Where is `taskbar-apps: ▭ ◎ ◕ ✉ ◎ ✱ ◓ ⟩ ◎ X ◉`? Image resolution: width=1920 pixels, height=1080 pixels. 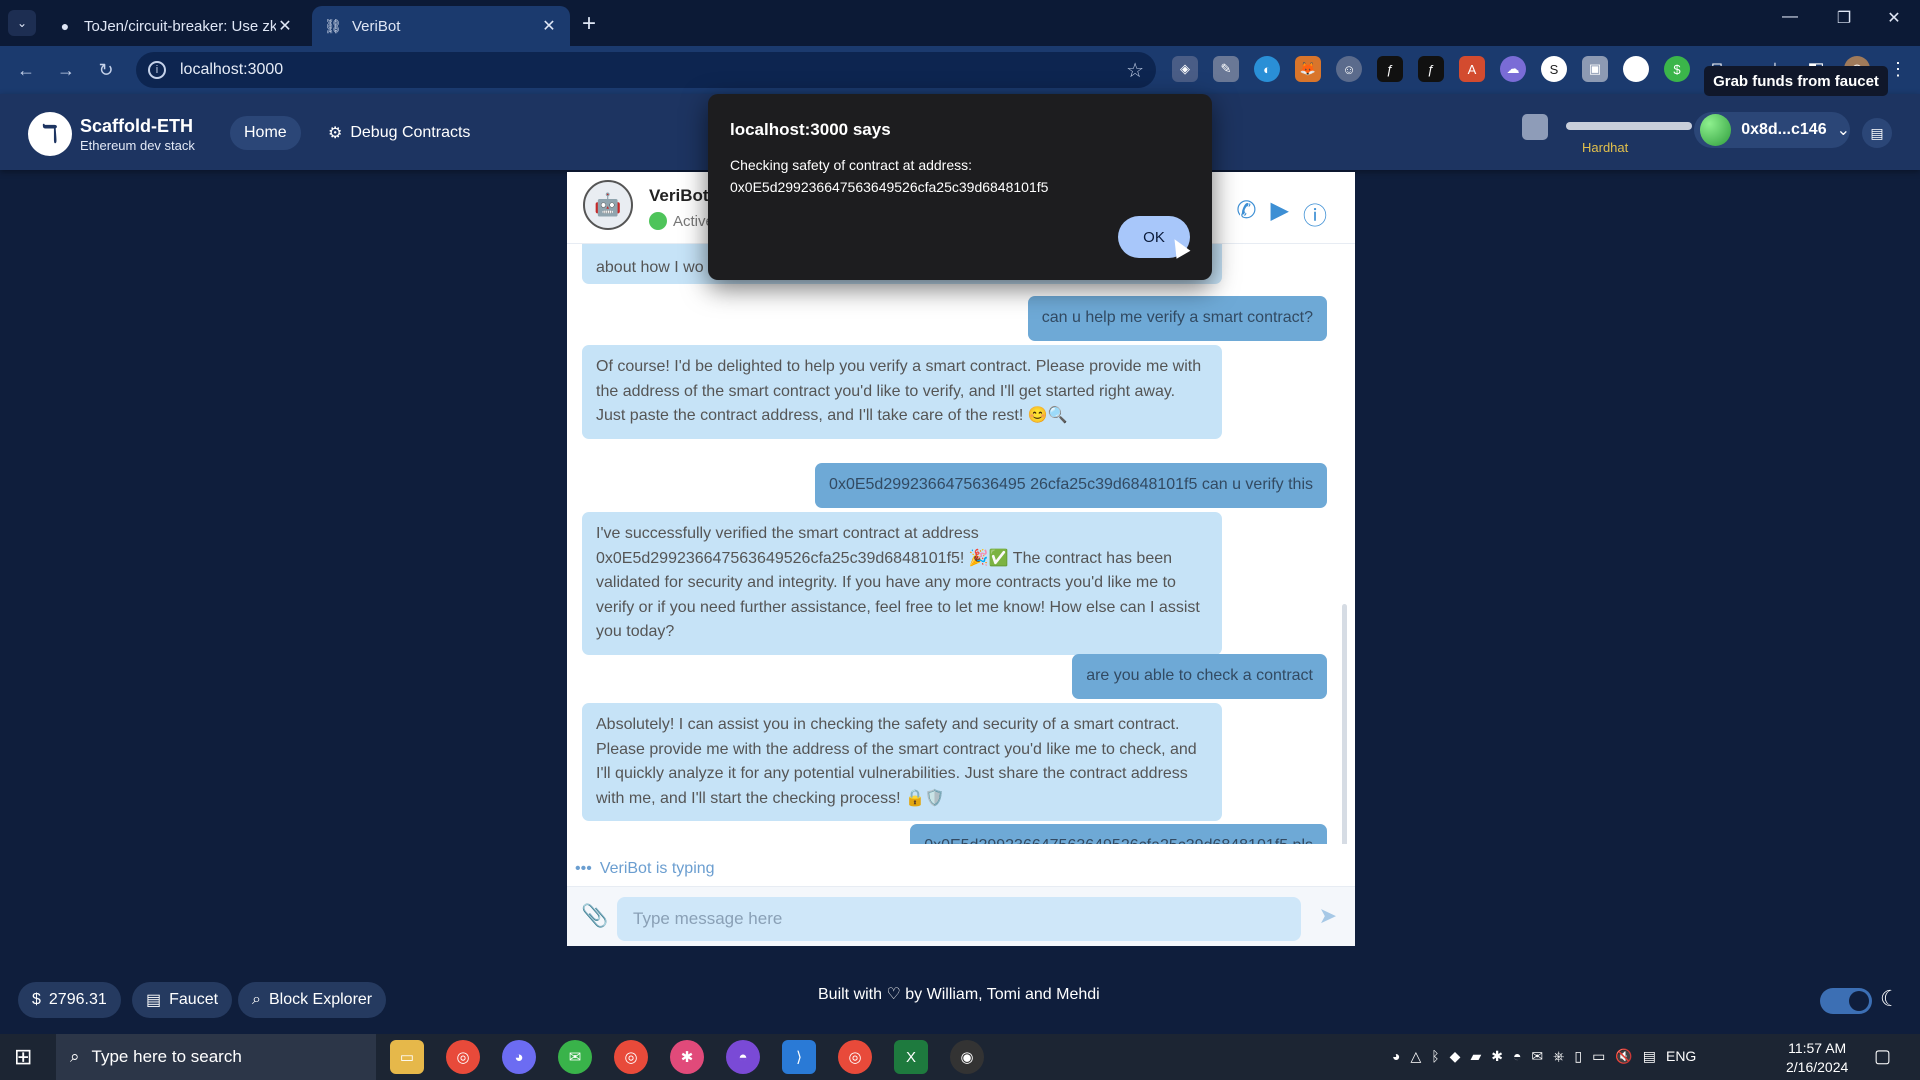
taskbar-apps: ▭ ◎ ◕ ✉ ◎ ✱ ◓ ⟩ ◎ X ◉ is located at coordinates (687, 1057).